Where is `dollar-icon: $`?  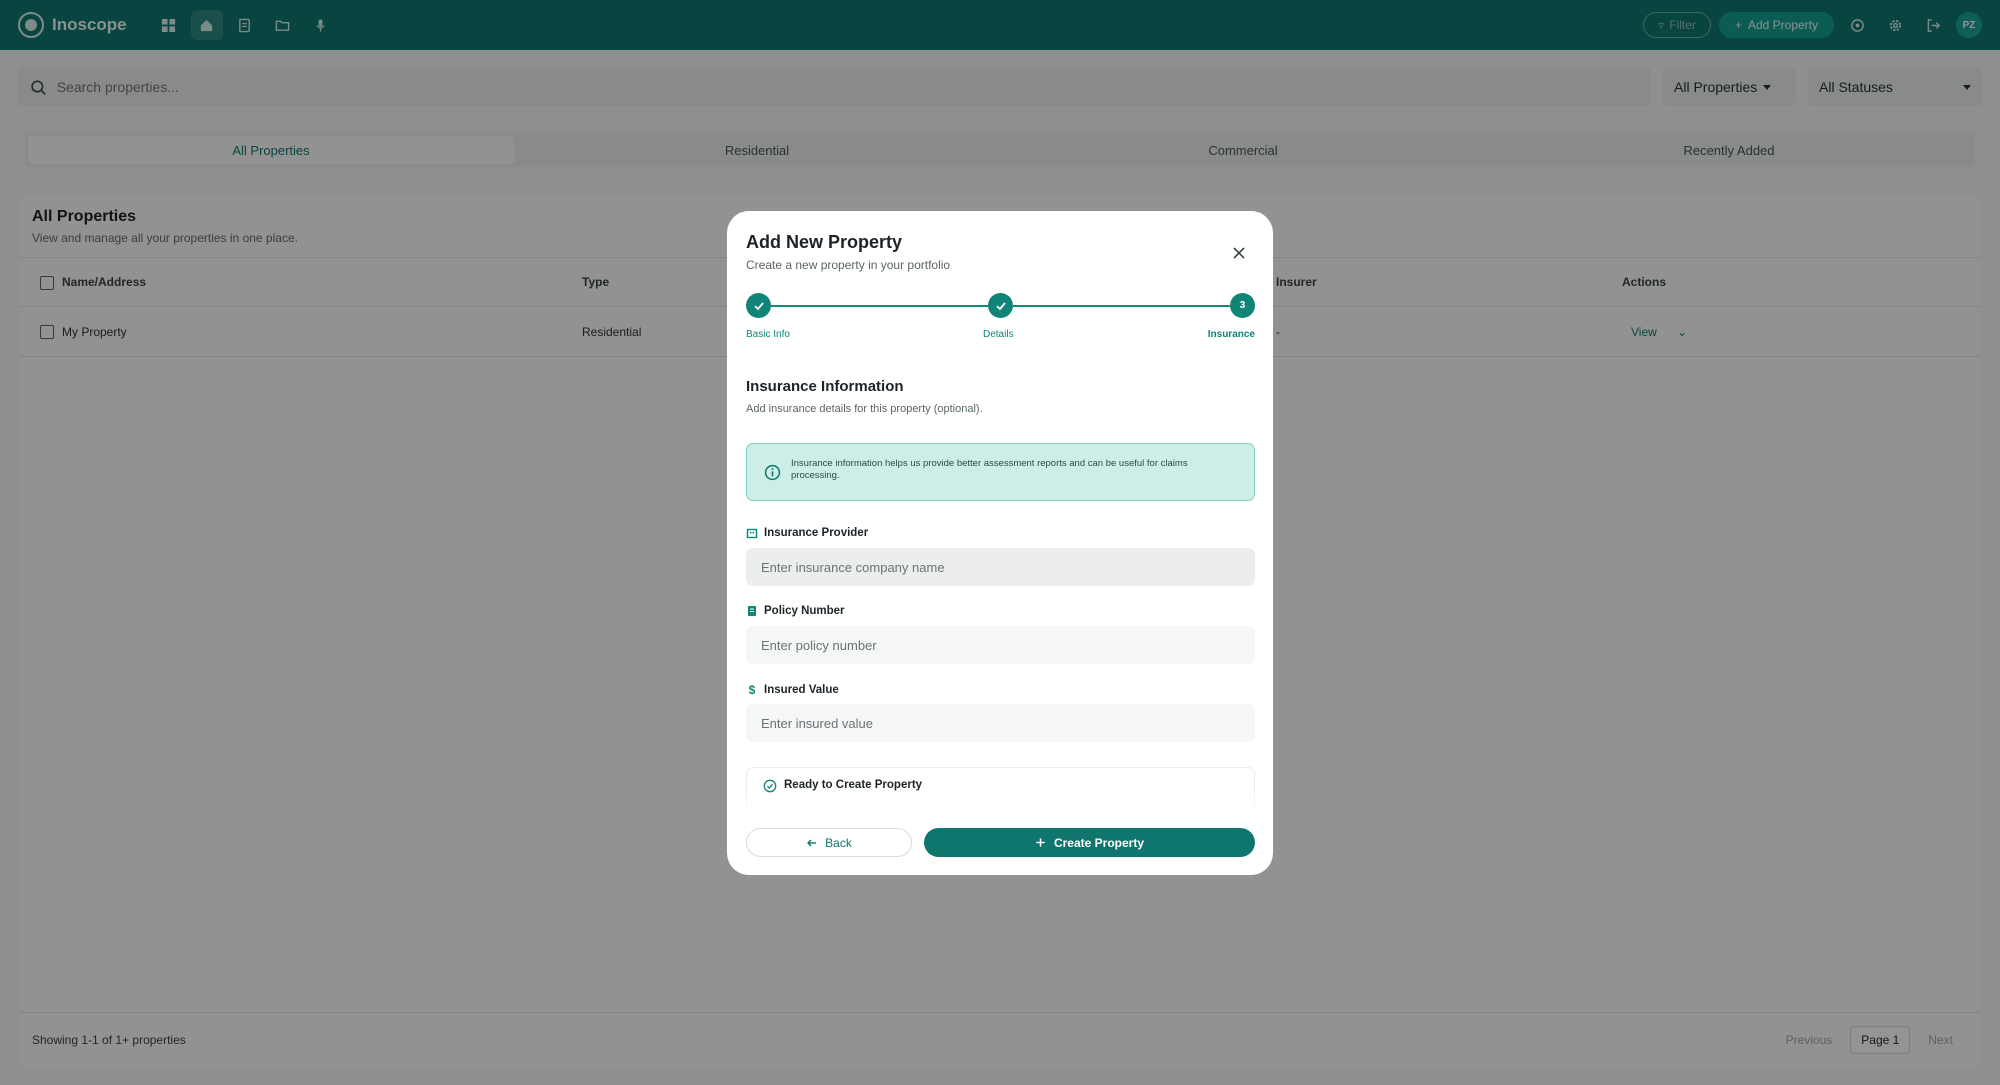
dollar-icon: $ is located at coordinates (752, 690).